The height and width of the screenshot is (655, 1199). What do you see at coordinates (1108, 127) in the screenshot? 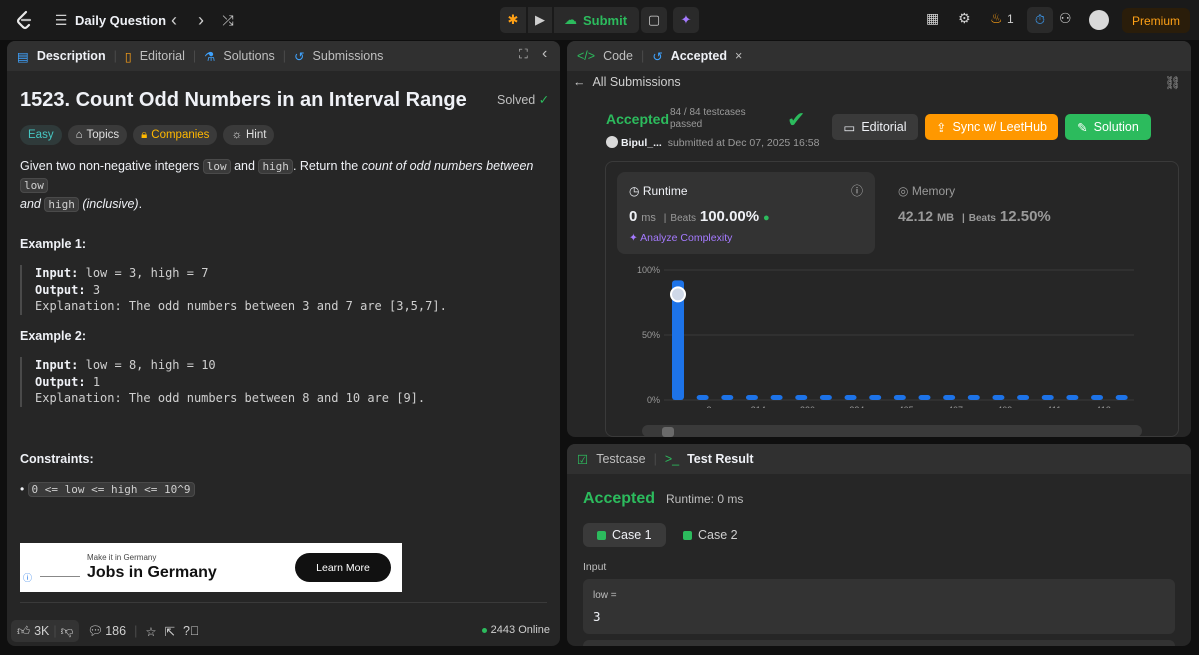
I see `solution-button: ✎ Solution` at bounding box center [1108, 127].